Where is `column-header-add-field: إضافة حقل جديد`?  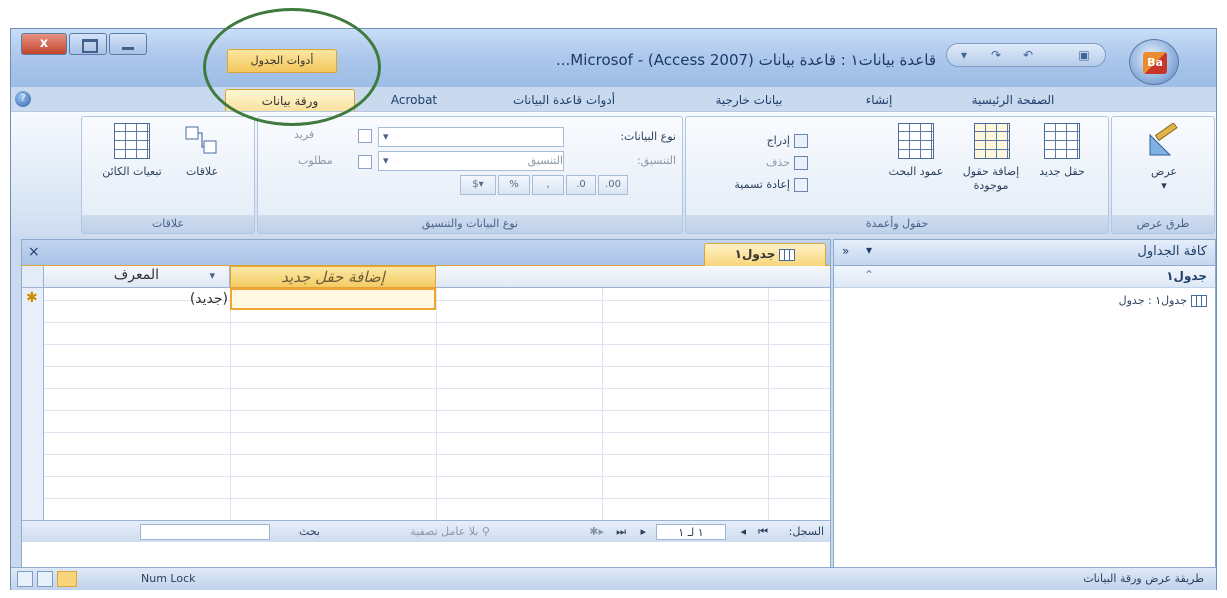
column-header-add-field: إضافة حقل جديد is located at coordinates (333, 277).